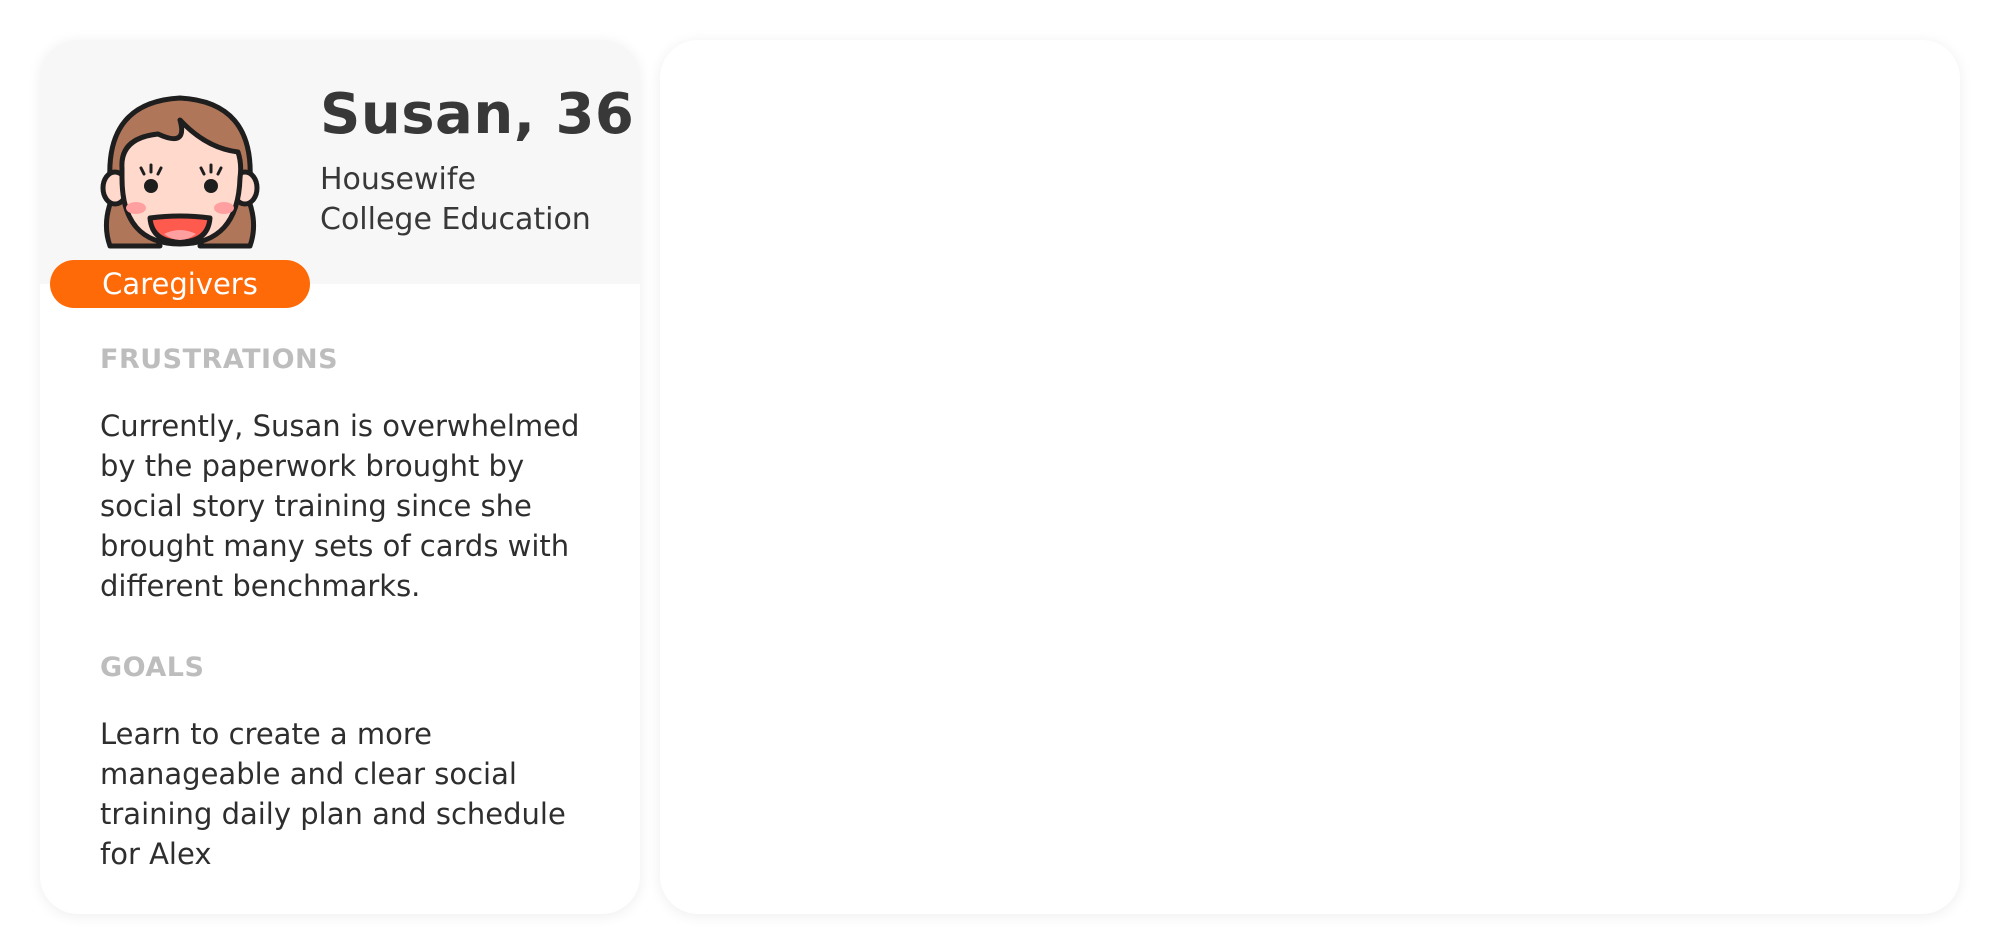 The height and width of the screenshot is (930, 2000). Describe the element at coordinates (180, 284) in the screenshot. I see `category-badge: Caregivers` at that location.